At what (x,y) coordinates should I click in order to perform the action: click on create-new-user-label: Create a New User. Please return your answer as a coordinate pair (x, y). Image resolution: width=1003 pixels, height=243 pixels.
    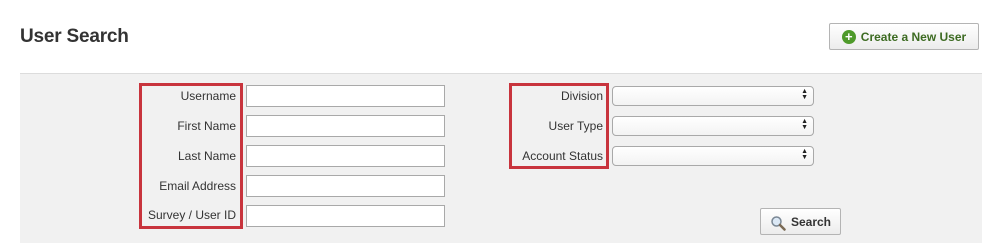
    Looking at the image, I should click on (913, 36).